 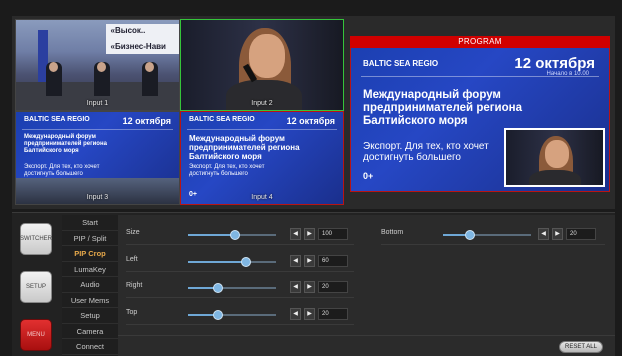 I want to click on top-value-field: 20, so click(x=333, y=314).